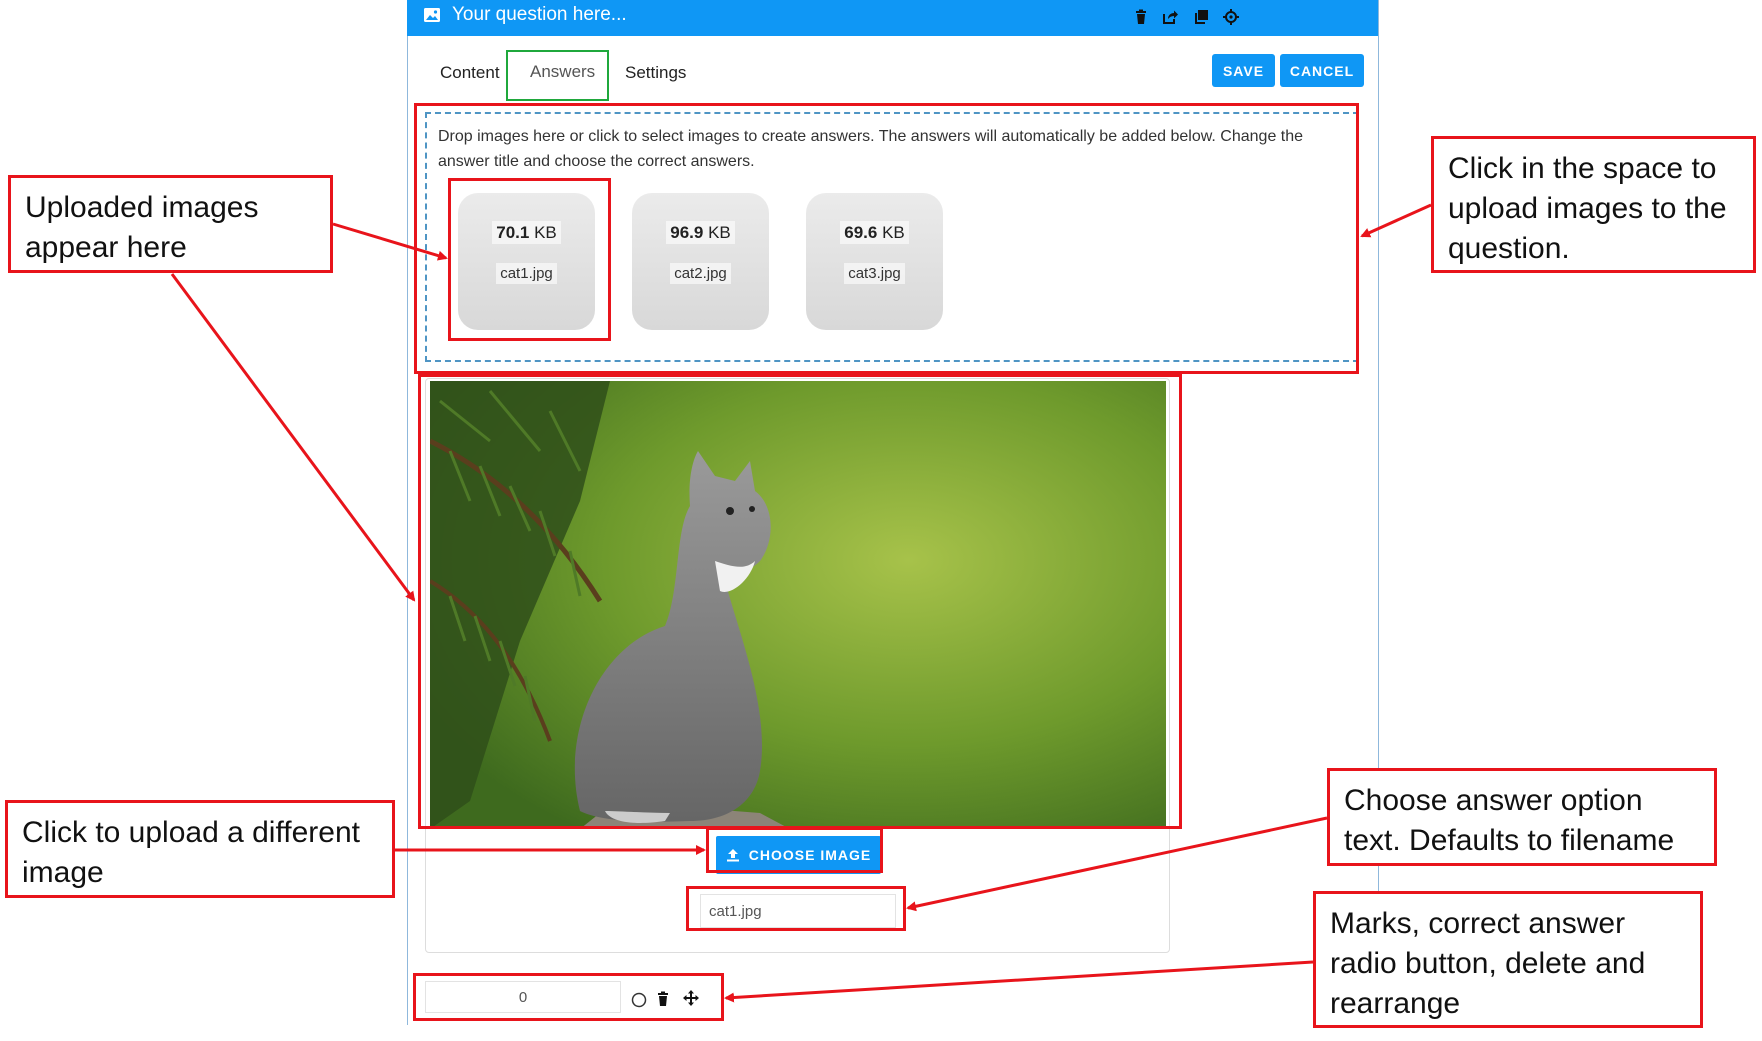  Describe the element at coordinates (293, 437) in the screenshot. I see `arrow-to-image` at that location.